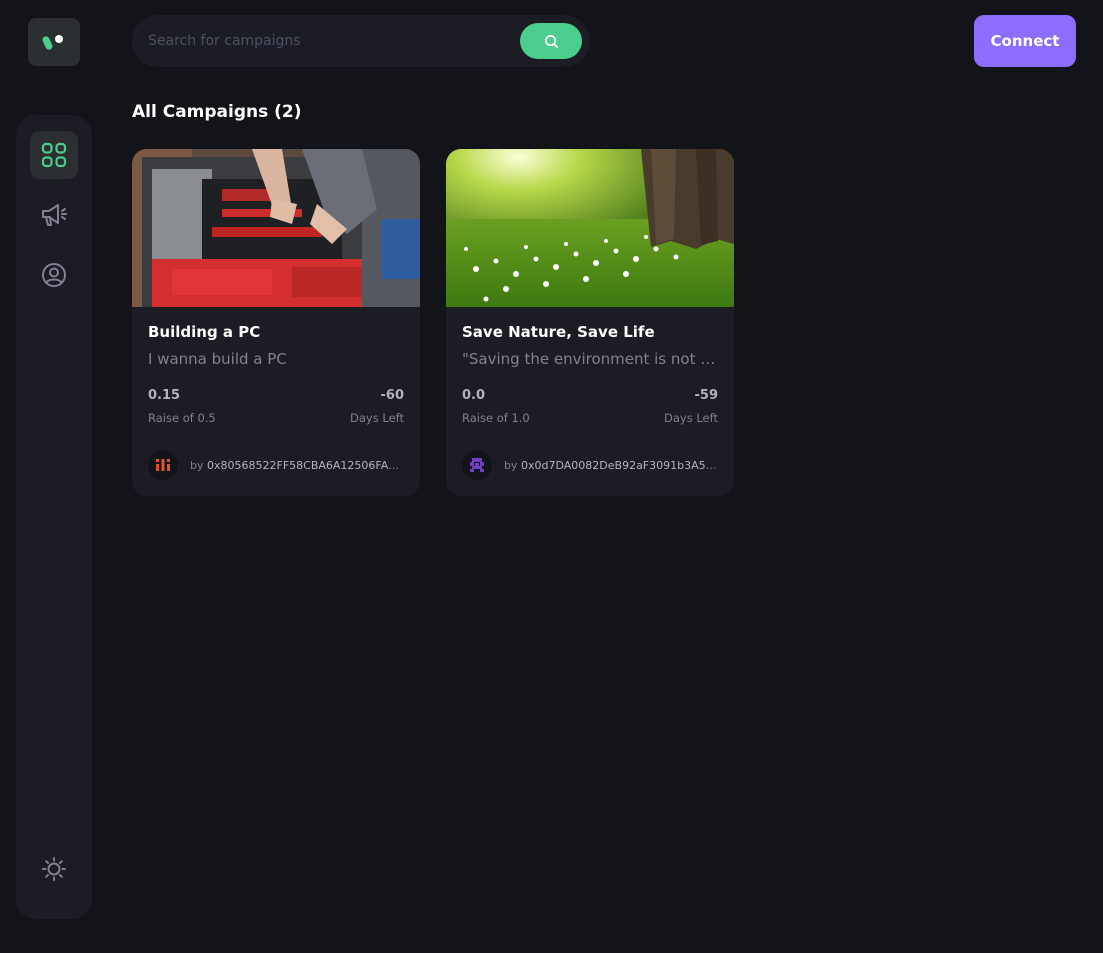 Image resolution: width=1103 pixels, height=953 pixels. What do you see at coordinates (217, 112) in the screenshot?
I see `page-title: All Campaigns (2)` at bounding box center [217, 112].